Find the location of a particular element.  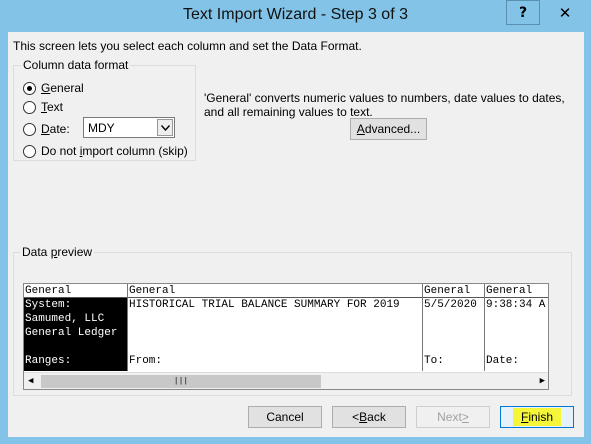

next-button: Next > is located at coordinates (453, 417).